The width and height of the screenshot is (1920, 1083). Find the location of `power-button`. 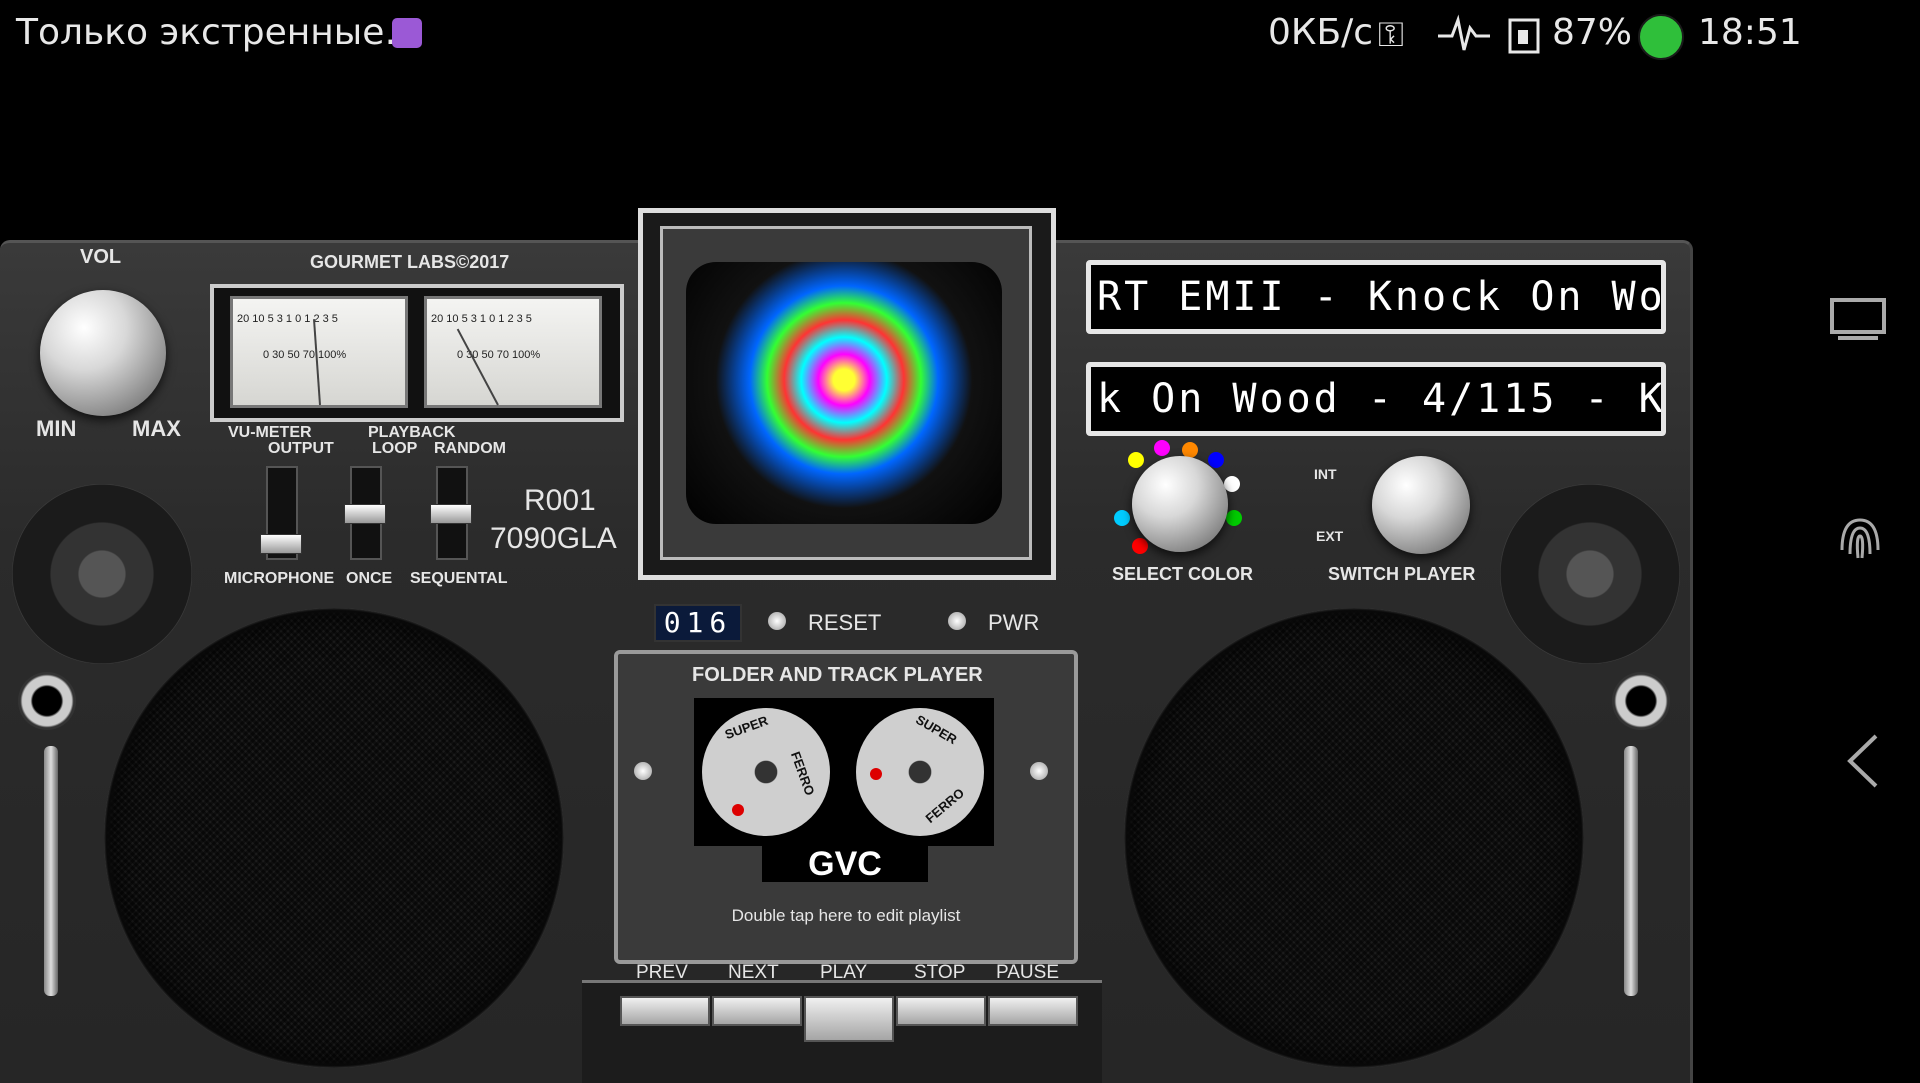

power-button is located at coordinates (957, 621).